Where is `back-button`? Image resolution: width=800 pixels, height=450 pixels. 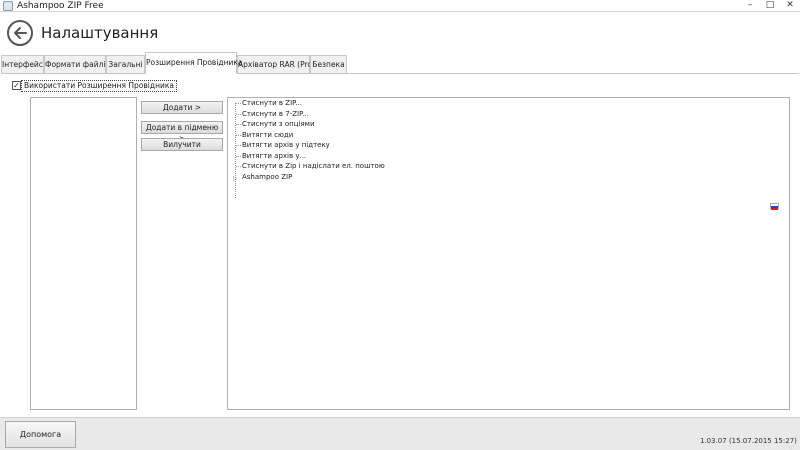 back-button is located at coordinates (20, 33).